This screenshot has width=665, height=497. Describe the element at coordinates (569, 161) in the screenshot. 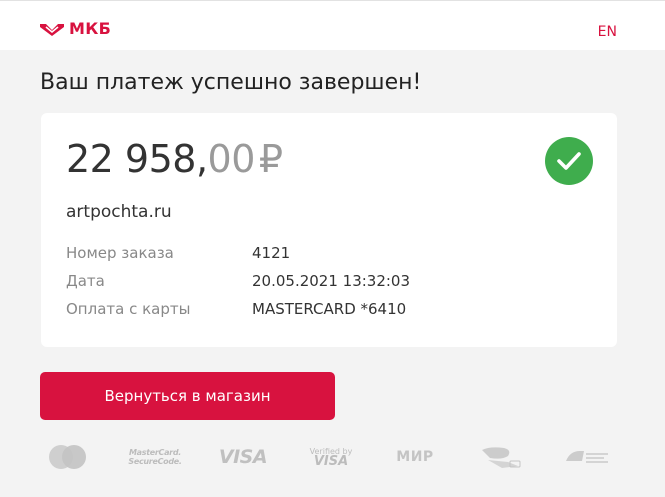

I see `success-check-icon` at that location.